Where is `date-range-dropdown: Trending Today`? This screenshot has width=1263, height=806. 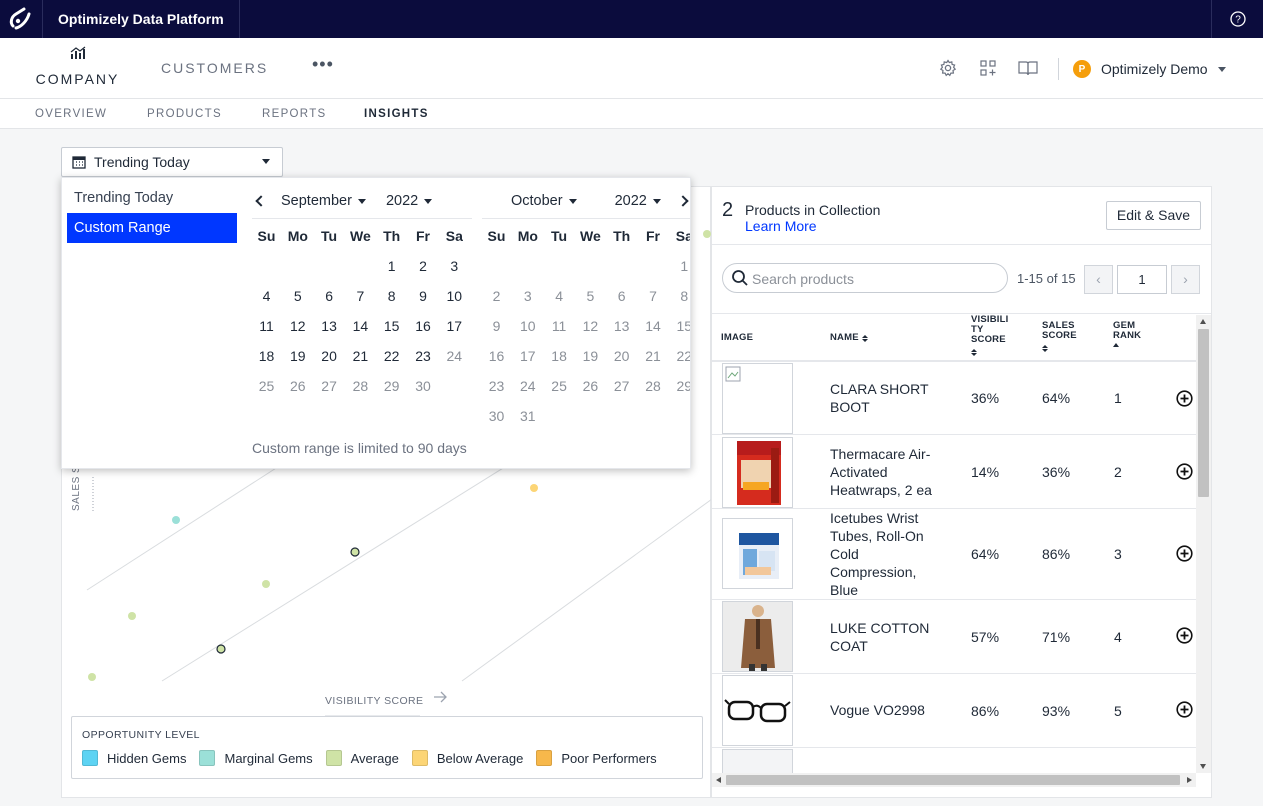 date-range-dropdown: Trending Today is located at coordinates (172, 162).